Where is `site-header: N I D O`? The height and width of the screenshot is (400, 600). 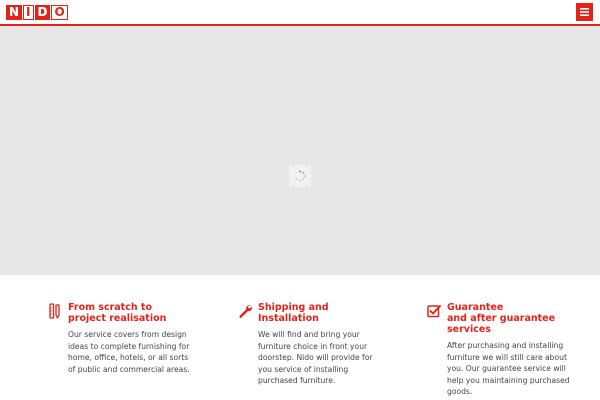 site-header: N I D O is located at coordinates (300, 13).